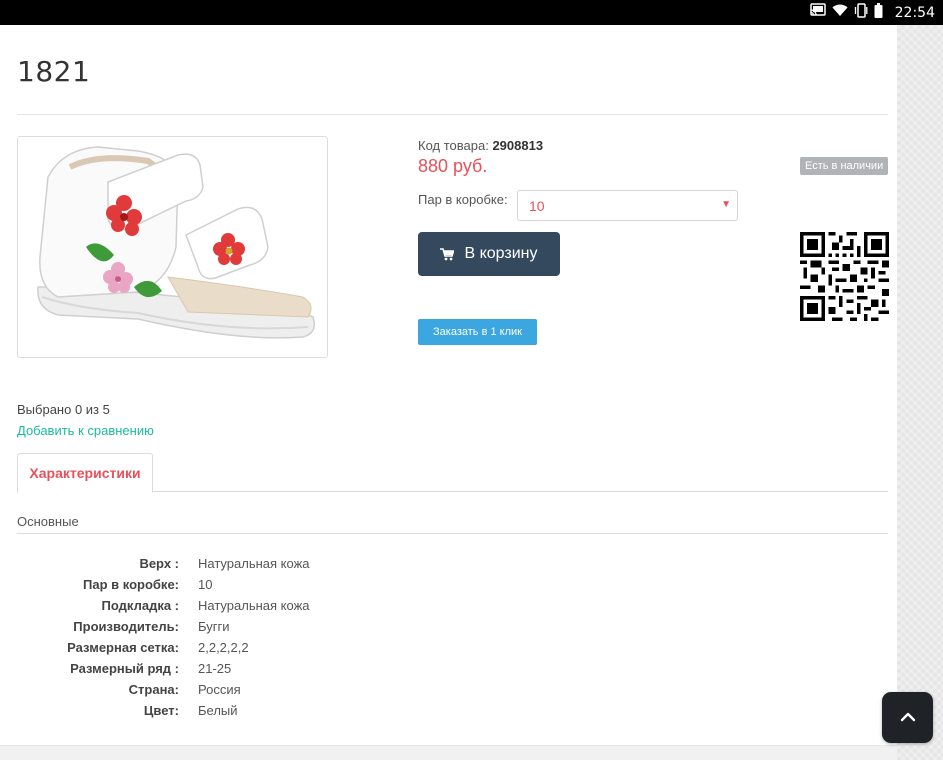  I want to click on spec-label: Цвет:, so click(161, 710).